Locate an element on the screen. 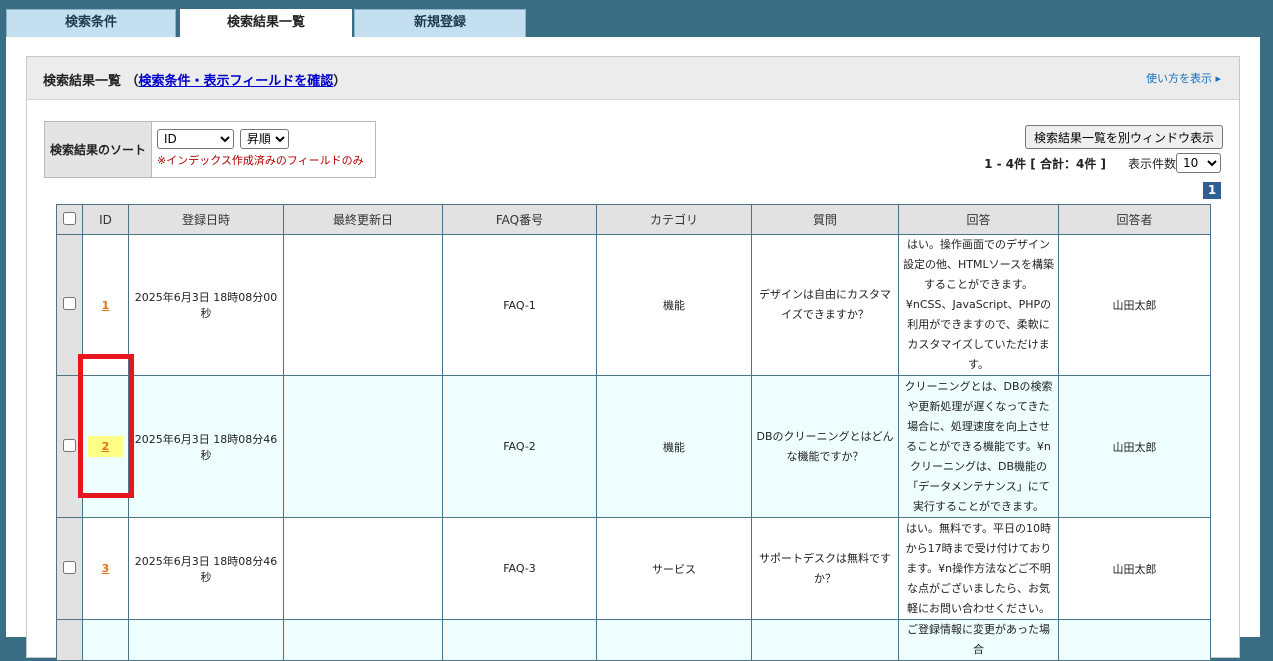 The width and height of the screenshot is (1273, 661). tab-new-registration: 新規登録 is located at coordinates (440, 23).